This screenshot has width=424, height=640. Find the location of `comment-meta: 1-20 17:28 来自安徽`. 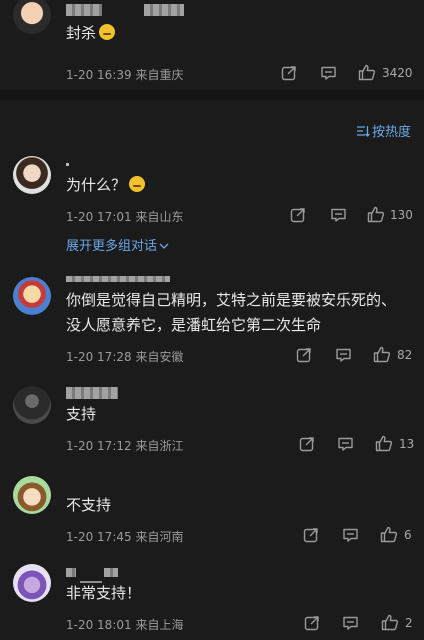

comment-meta: 1-20 17:28 来自安徽 is located at coordinates (125, 357).